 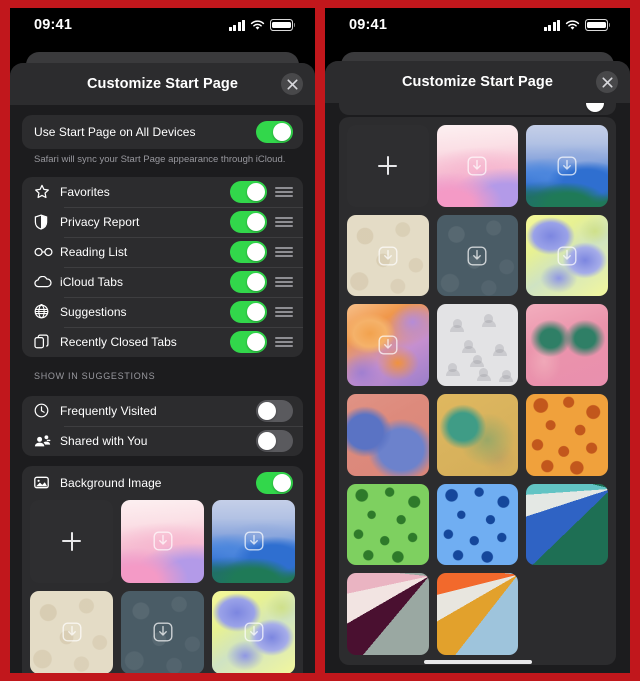 What do you see at coordinates (248, 191) in the screenshot?
I see `toggle-favorites` at bounding box center [248, 191].